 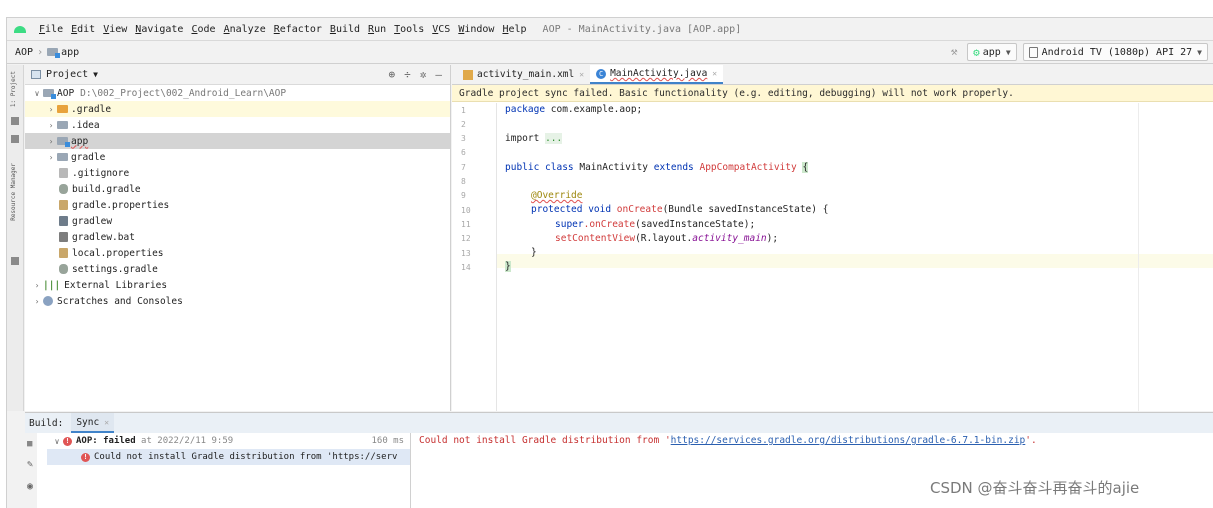 I want to click on tree-item-label: .gitignore, so click(x=101, y=173).